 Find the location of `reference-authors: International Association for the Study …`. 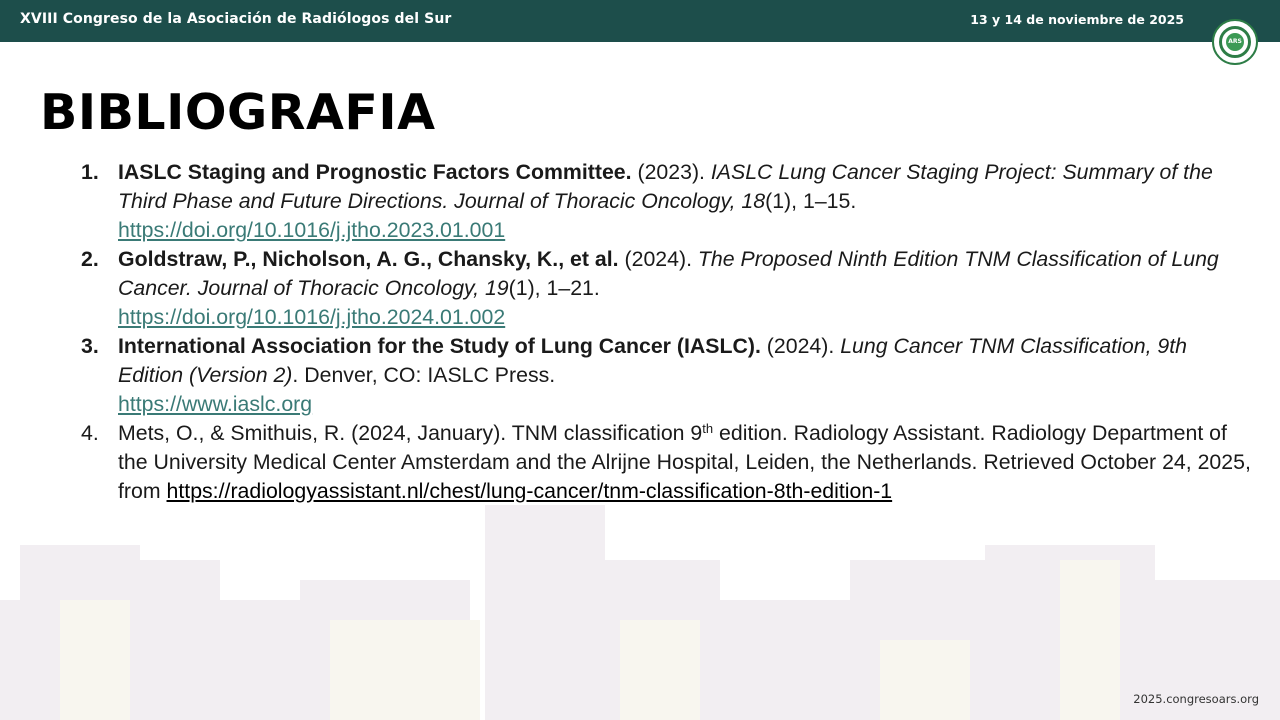

reference-authors: International Association for the Study … is located at coordinates (439, 346).